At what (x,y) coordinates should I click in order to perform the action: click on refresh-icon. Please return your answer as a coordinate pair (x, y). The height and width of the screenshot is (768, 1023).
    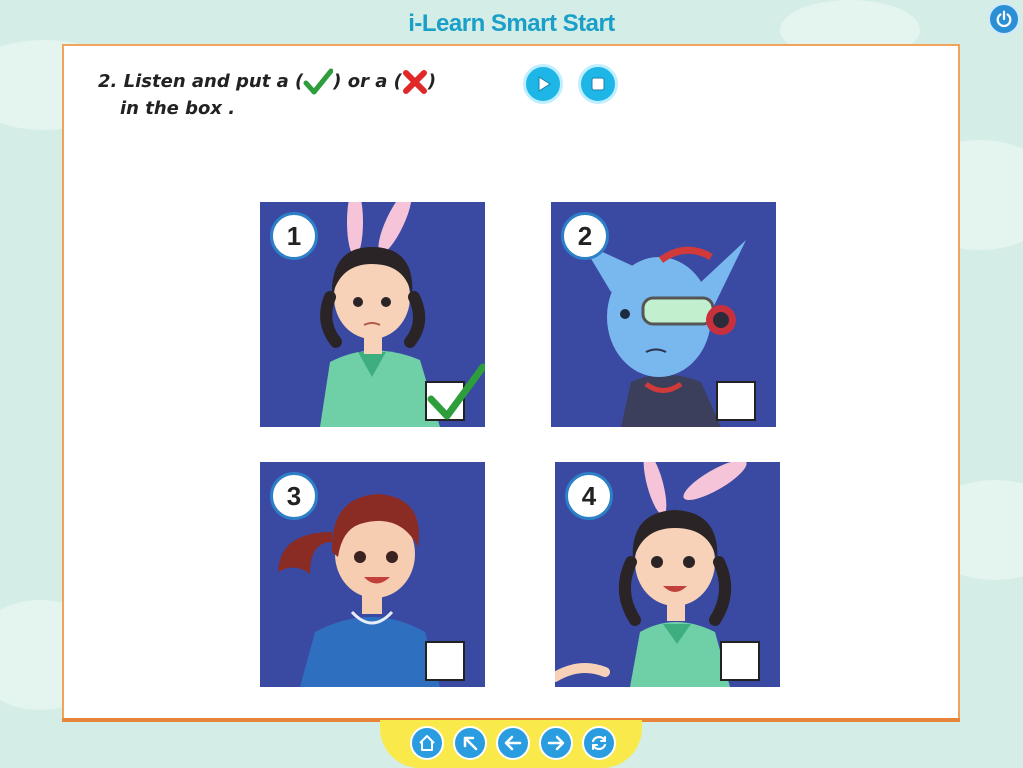
    Looking at the image, I should click on (599, 743).